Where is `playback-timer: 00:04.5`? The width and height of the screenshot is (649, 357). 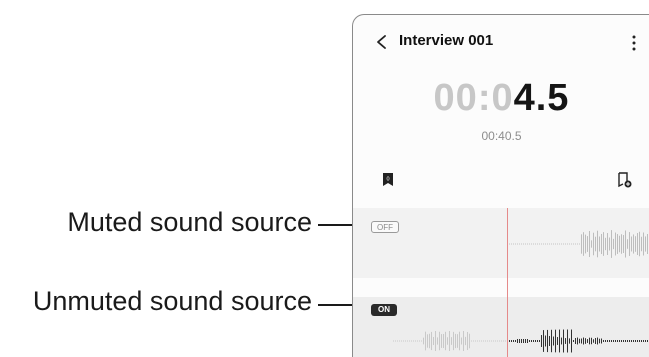
playback-timer: 00:04.5 is located at coordinates (501, 98).